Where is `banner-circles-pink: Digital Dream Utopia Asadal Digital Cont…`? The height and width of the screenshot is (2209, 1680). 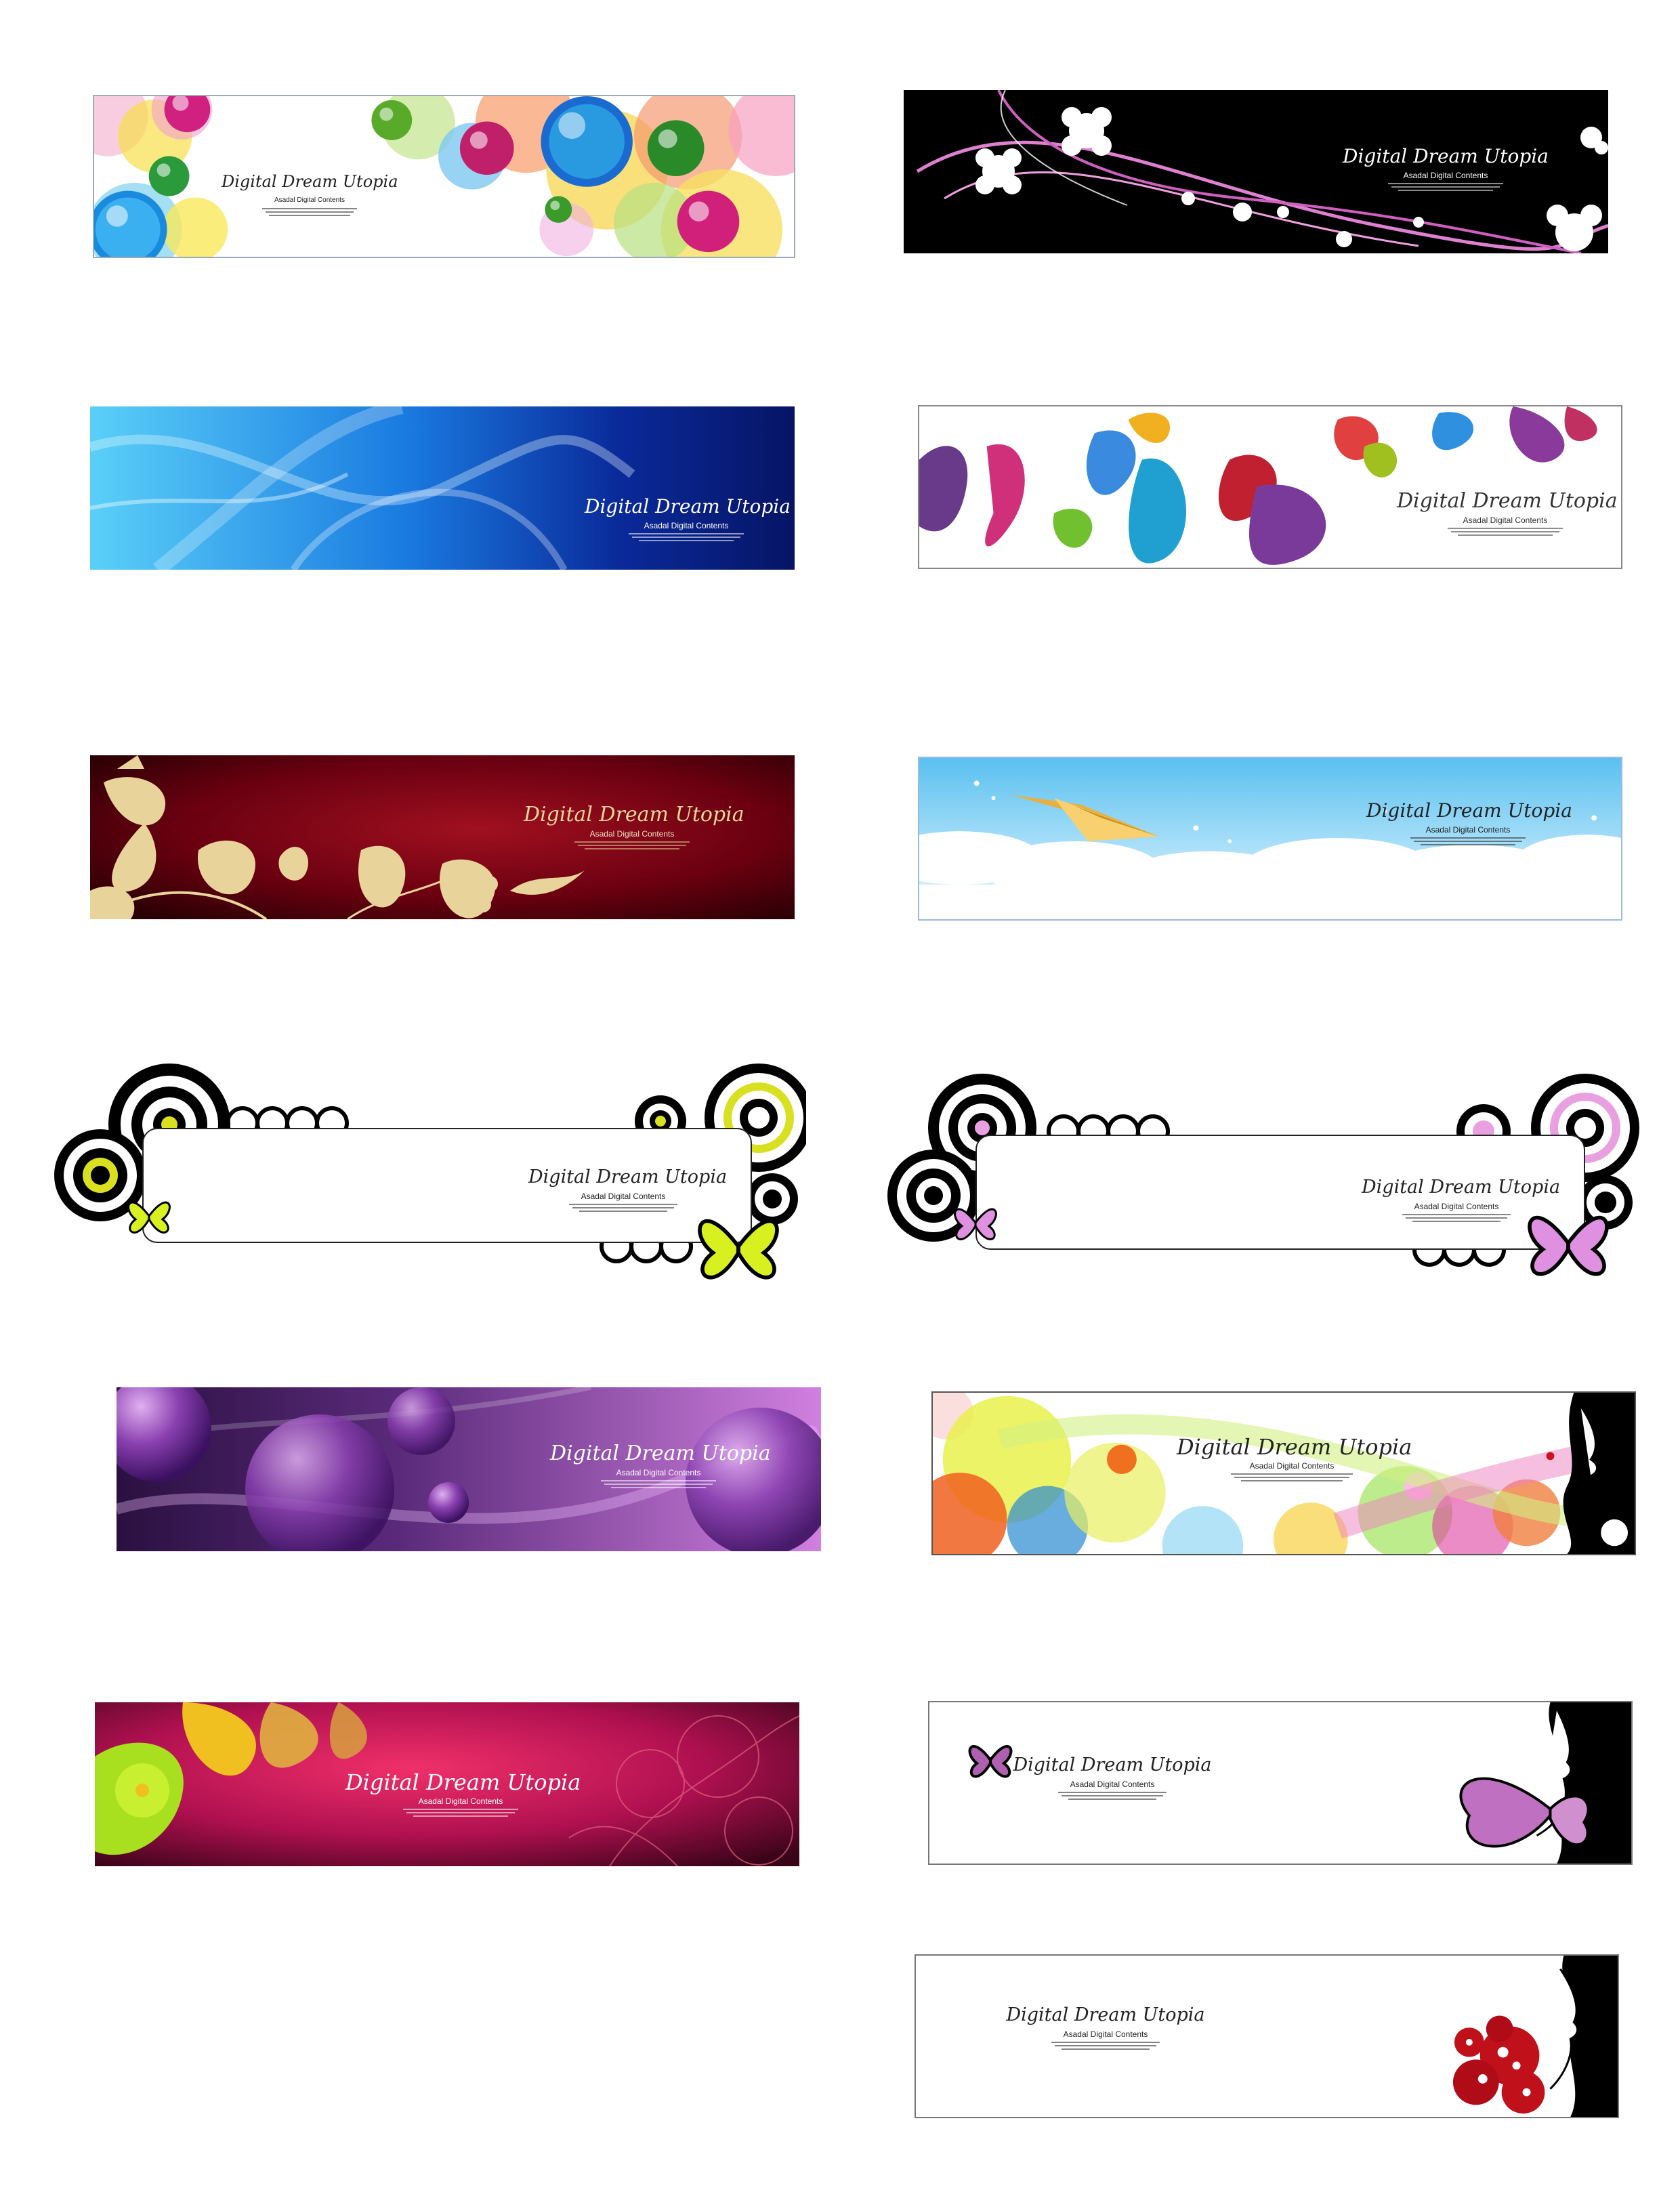 banner-circles-pink: Digital Dream Utopia Asadal Digital Cont… is located at coordinates (1263, 1192).